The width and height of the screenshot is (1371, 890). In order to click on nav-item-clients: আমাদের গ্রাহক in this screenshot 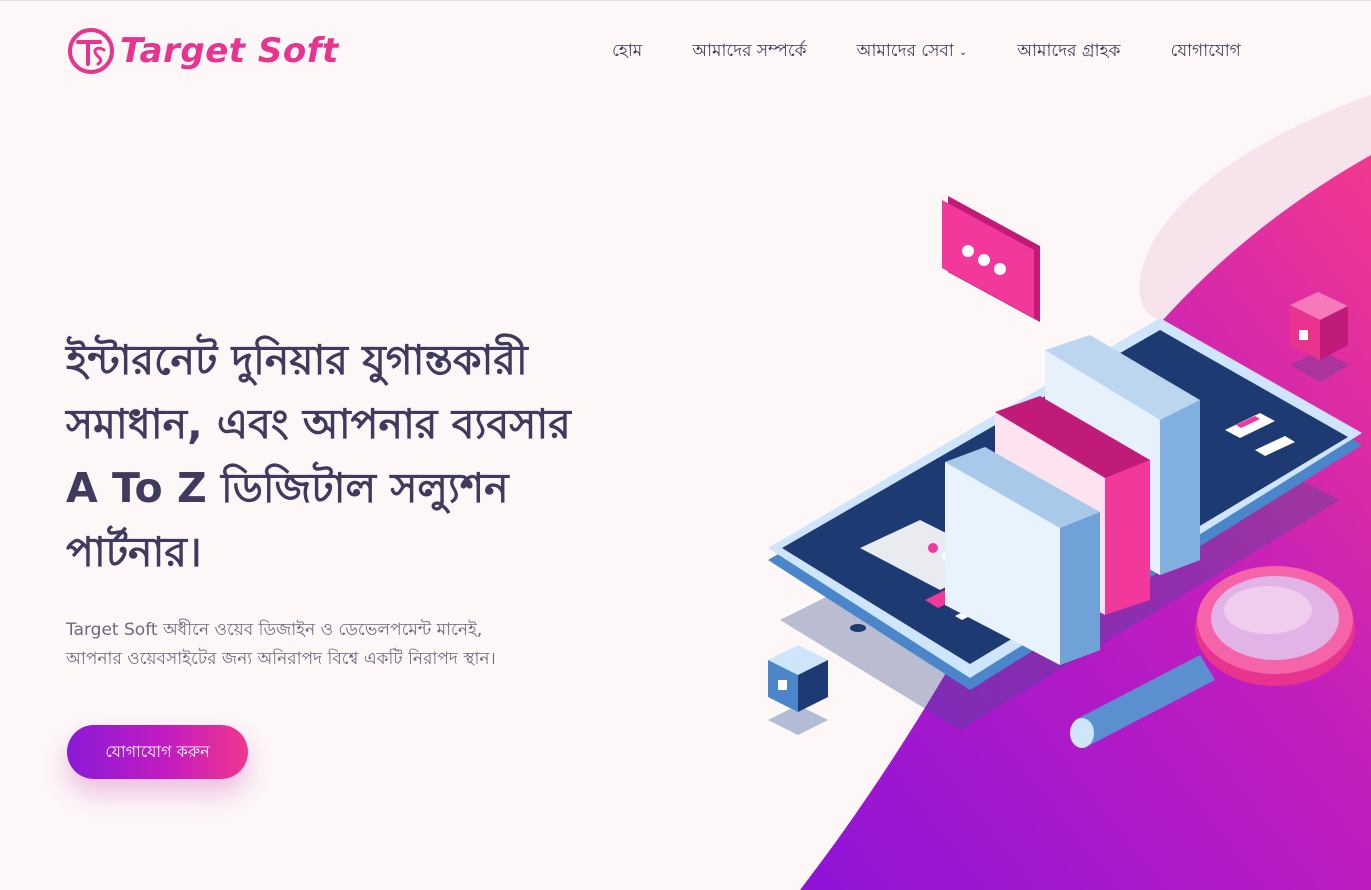, I will do `click(1068, 52)`.